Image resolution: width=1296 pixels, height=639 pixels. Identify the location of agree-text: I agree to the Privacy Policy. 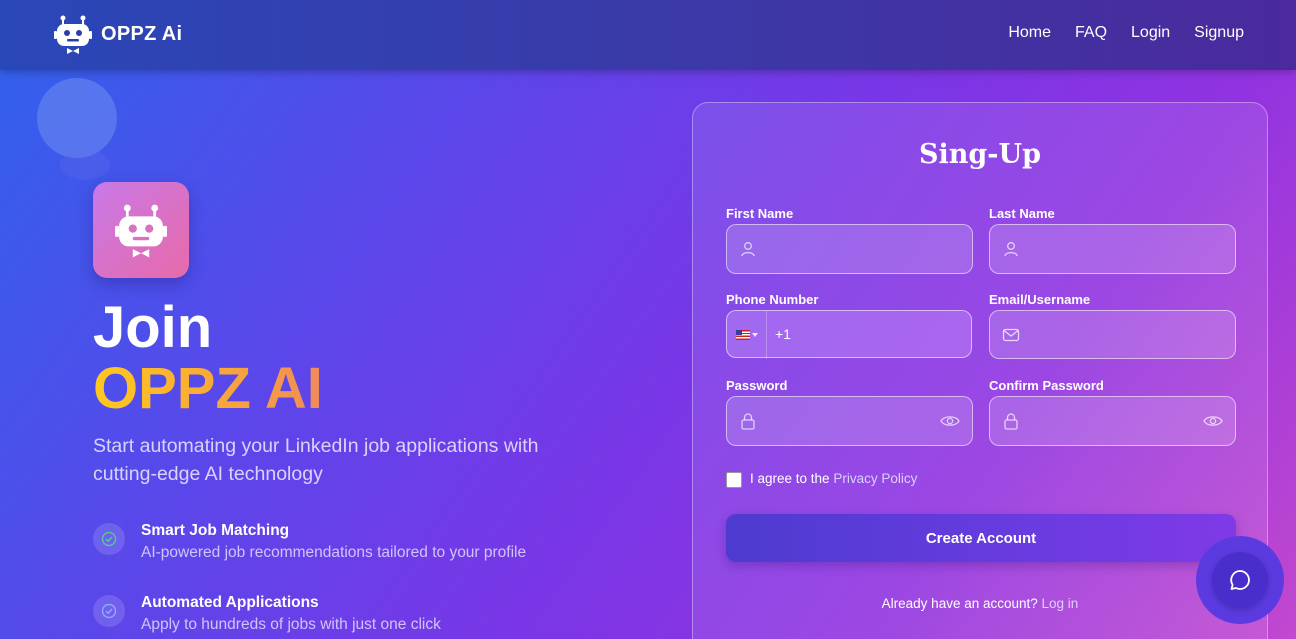
(833, 478).